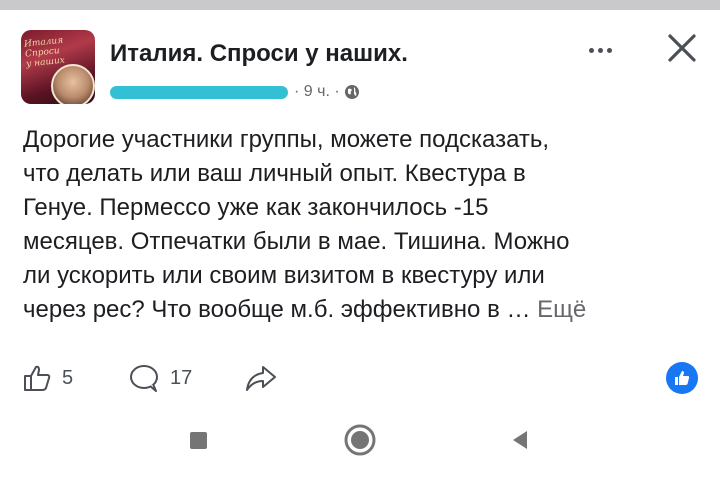 This screenshot has height=482, width=720. I want to click on post-time: · 9 ч. ·, so click(317, 92).